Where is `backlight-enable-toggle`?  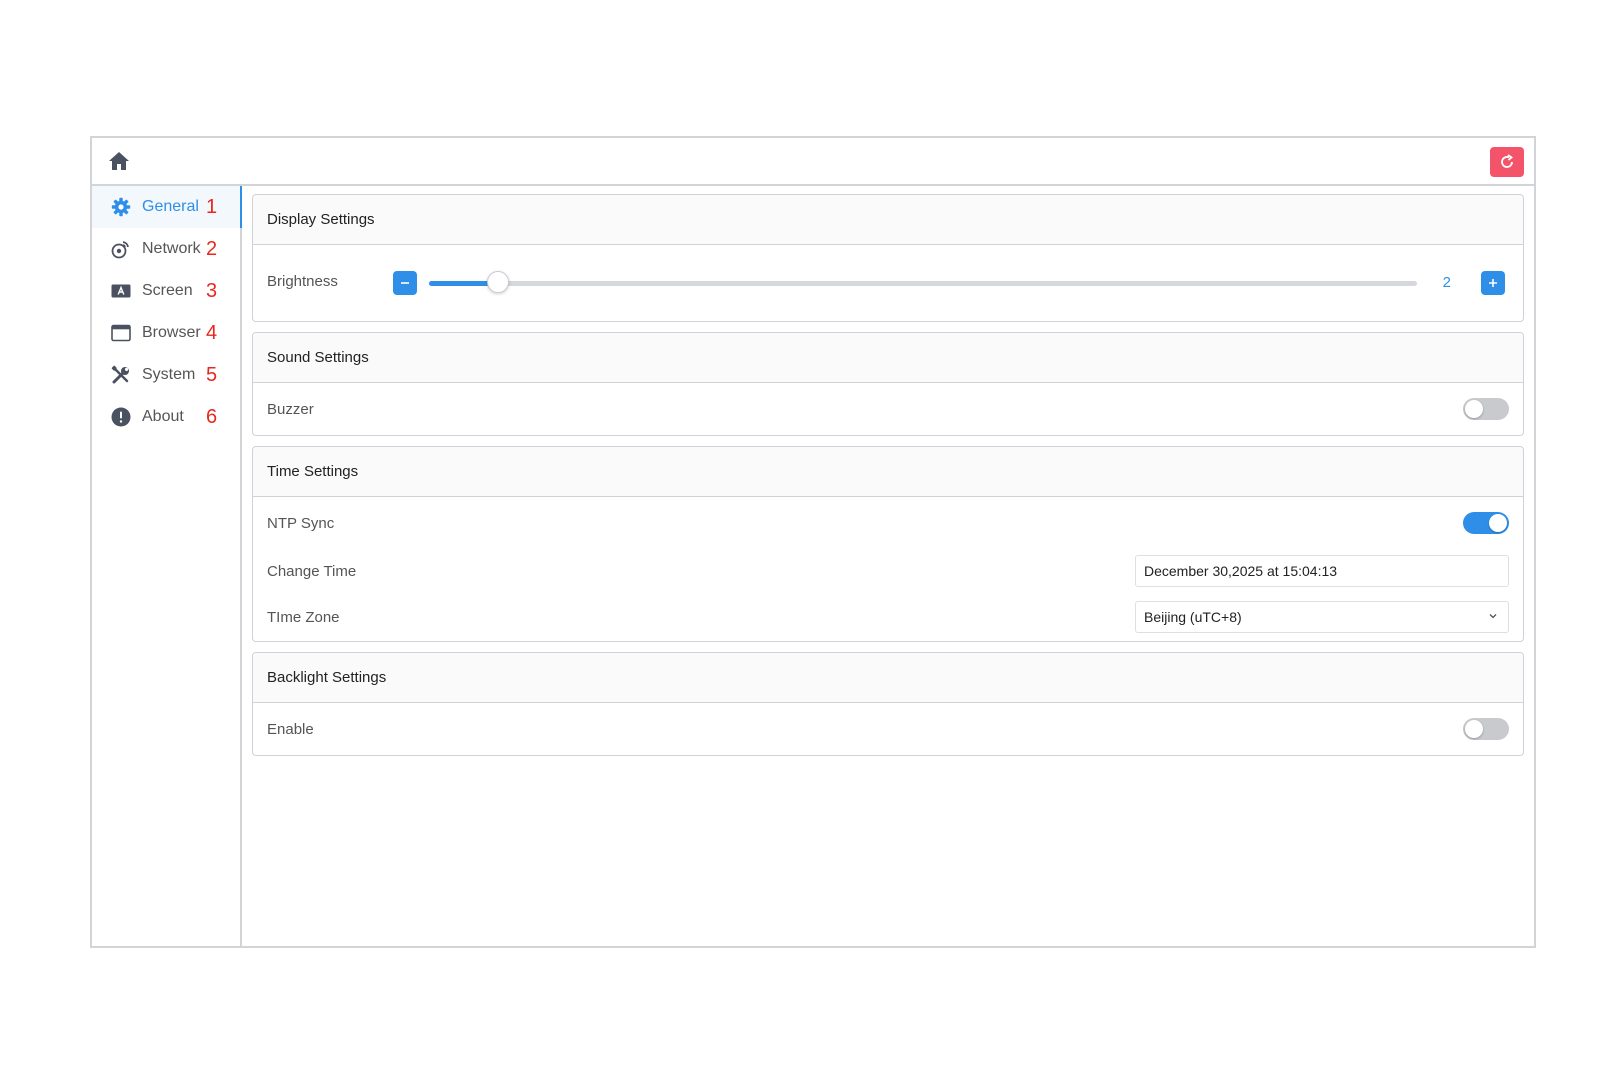 backlight-enable-toggle is located at coordinates (1486, 729).